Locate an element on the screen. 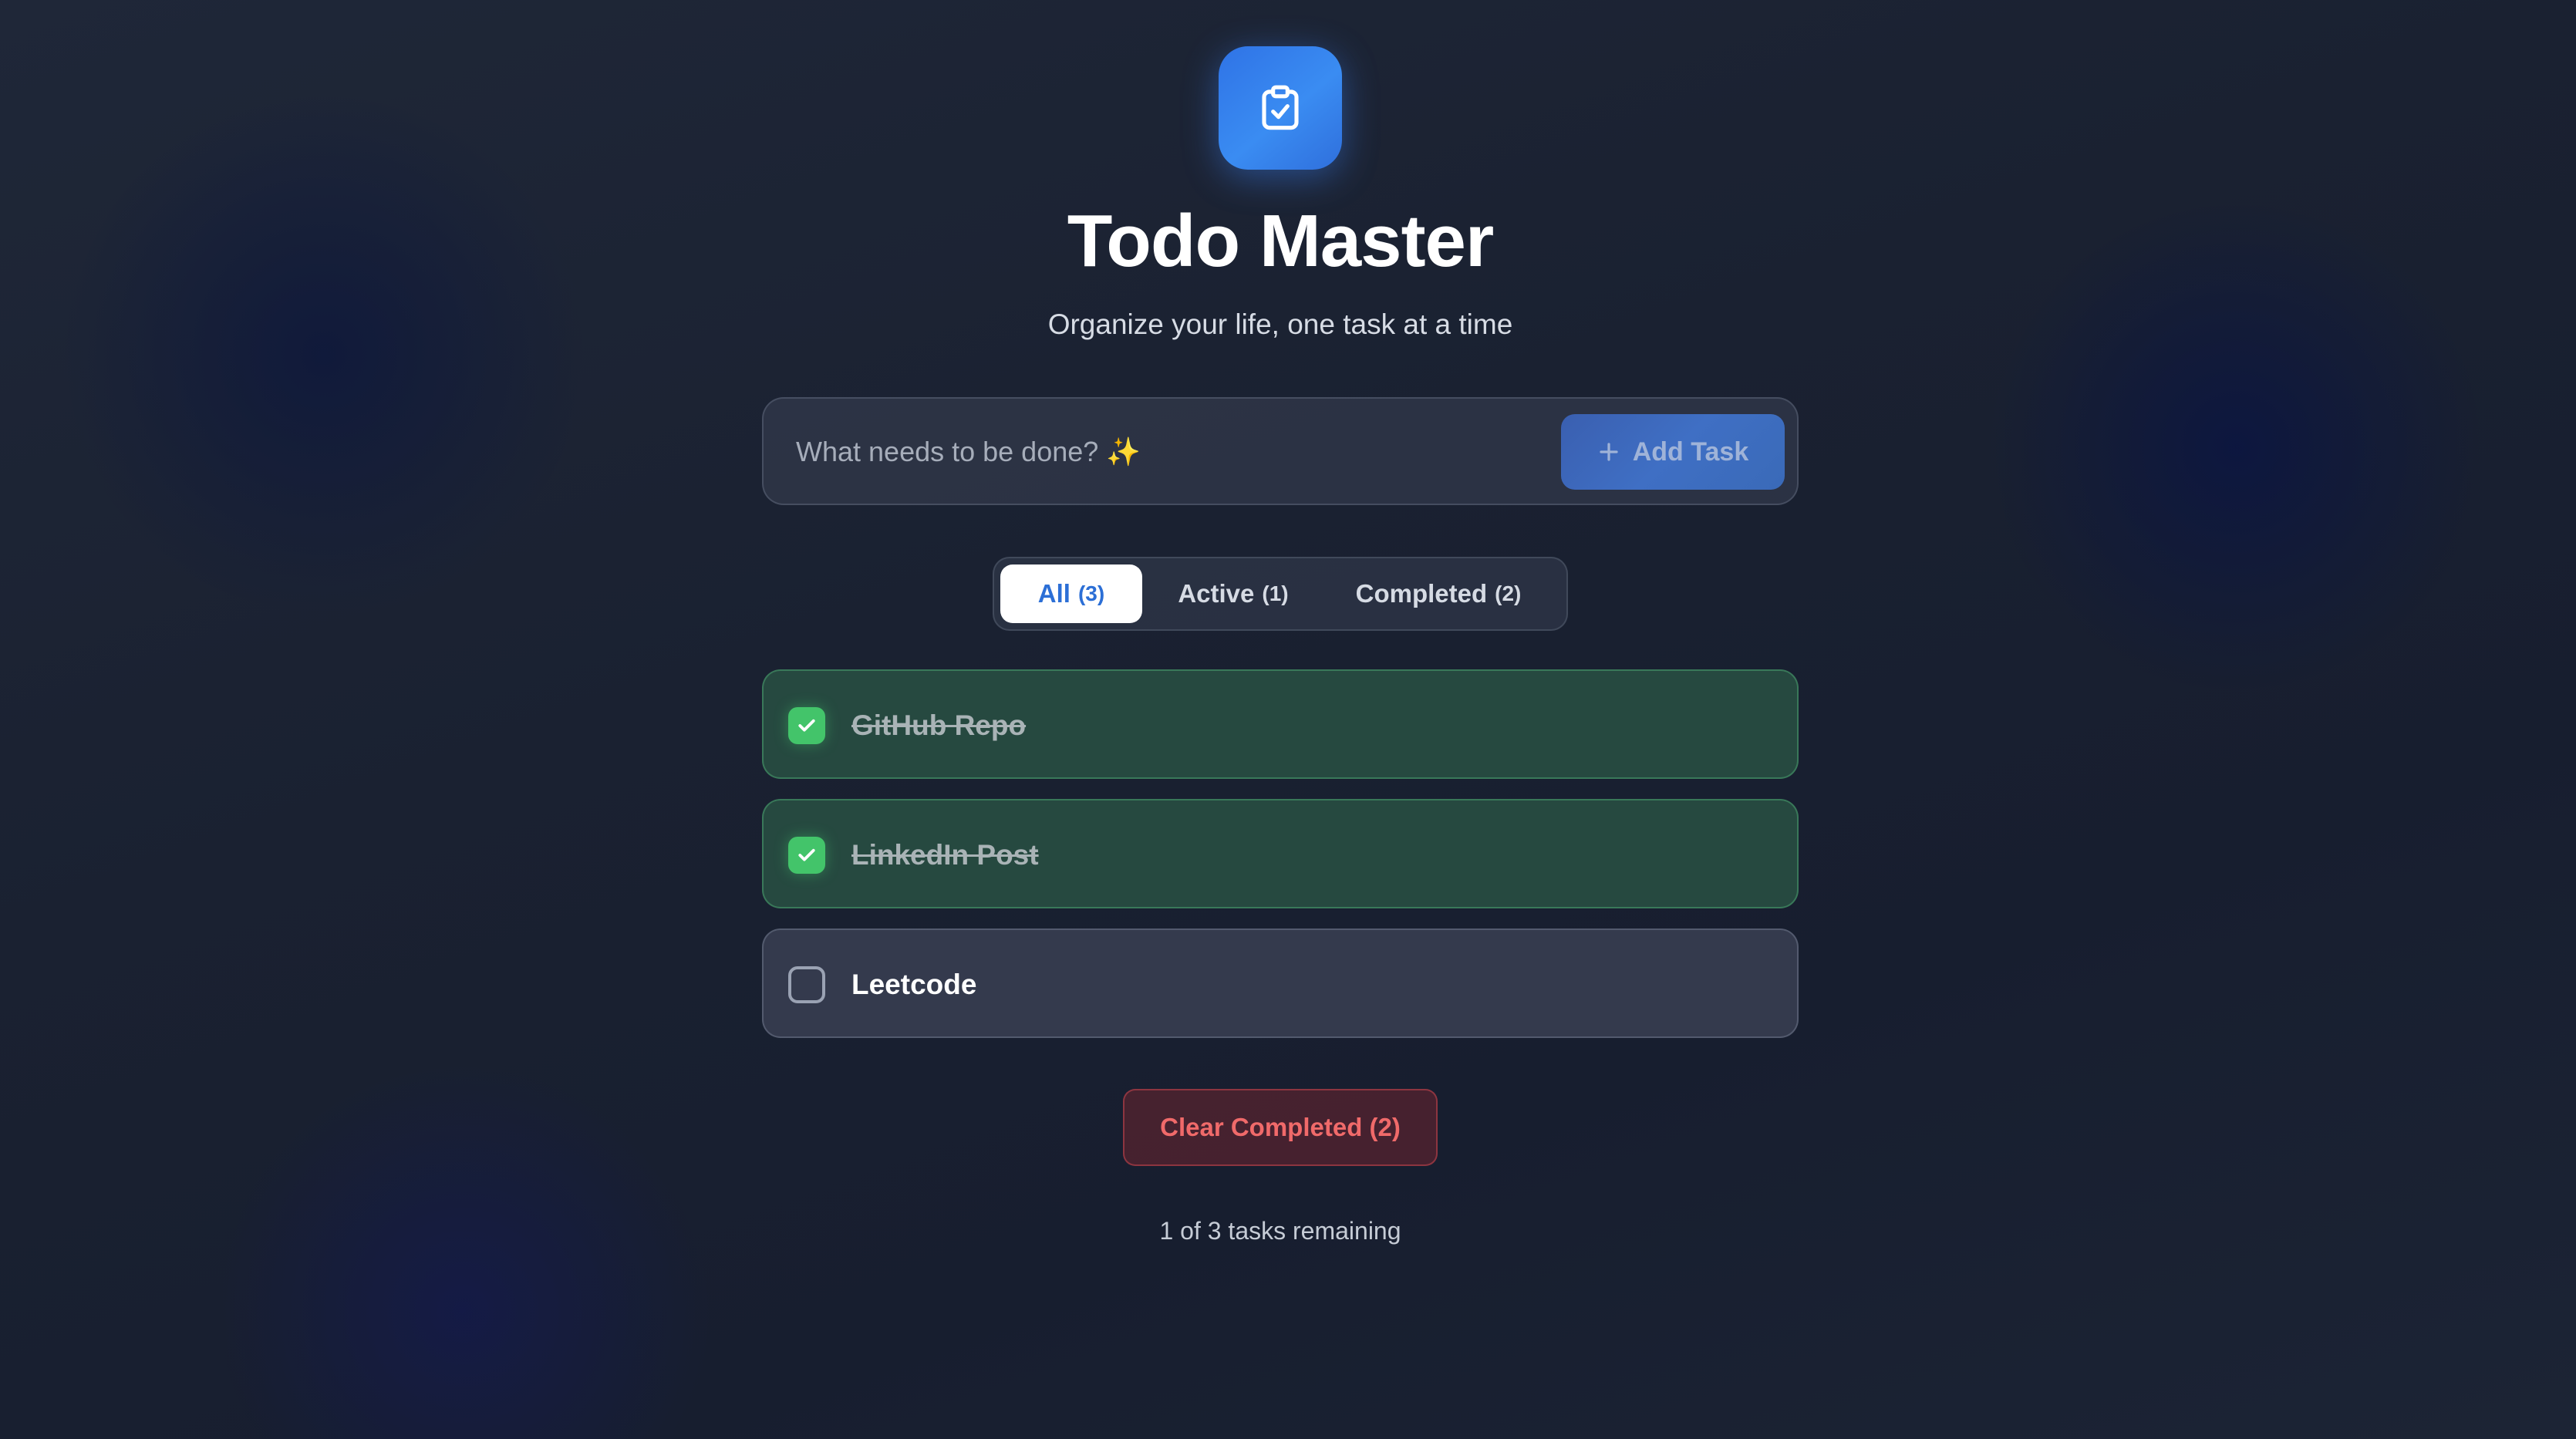 This screenshot has width=2576, height=1439. add-task-button: Add Task is located at coordinates (1673, 452).